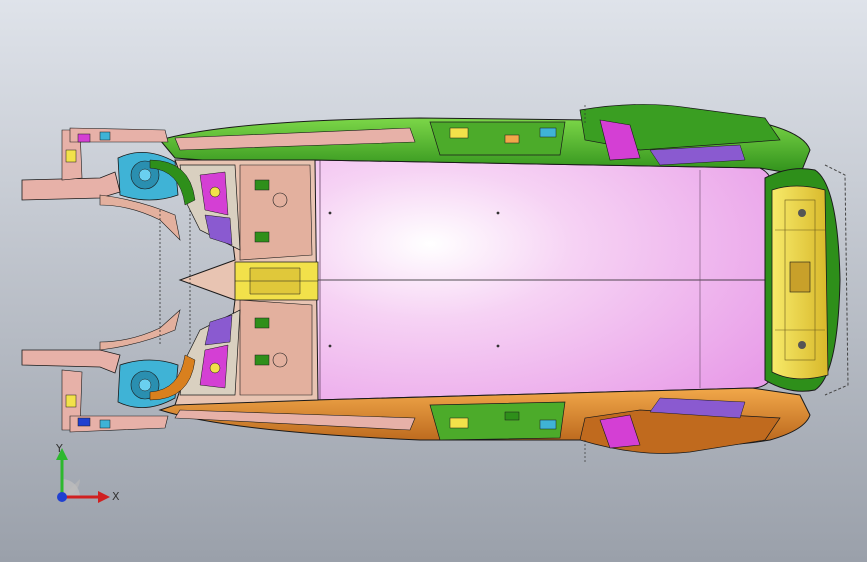 This screenshot has height=562, width=867. I want to click on x-axis-arrow, so click(104, 497).